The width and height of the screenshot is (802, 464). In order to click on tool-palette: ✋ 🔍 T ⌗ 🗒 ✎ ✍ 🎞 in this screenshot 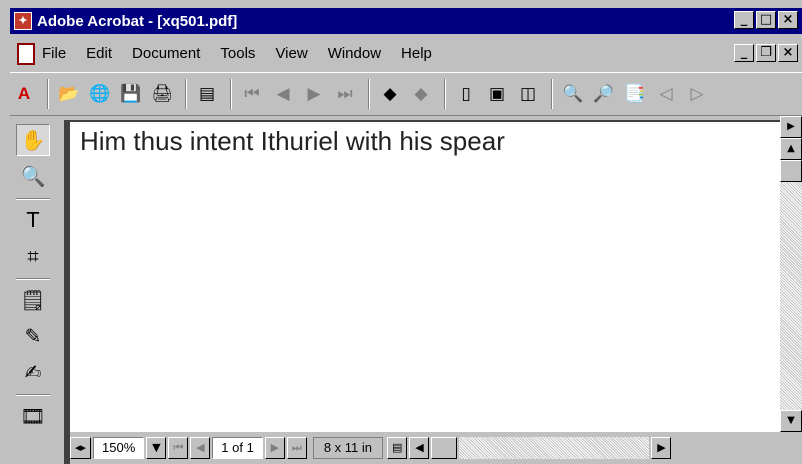, I will do `click(35, 292)`.